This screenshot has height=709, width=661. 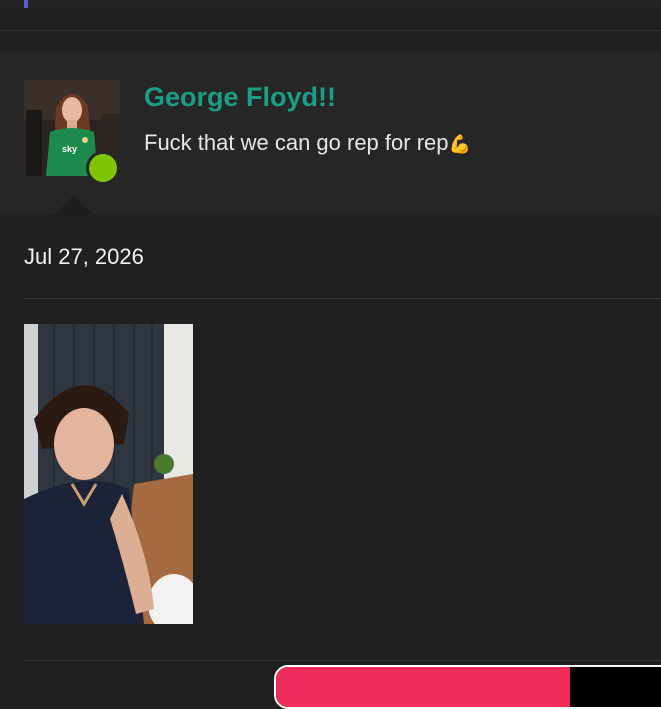 What do you see at coordinates (84, 256) in the screenshot?
I see `post-date: Jul 27, 2026` at bounding box center [84, 256].